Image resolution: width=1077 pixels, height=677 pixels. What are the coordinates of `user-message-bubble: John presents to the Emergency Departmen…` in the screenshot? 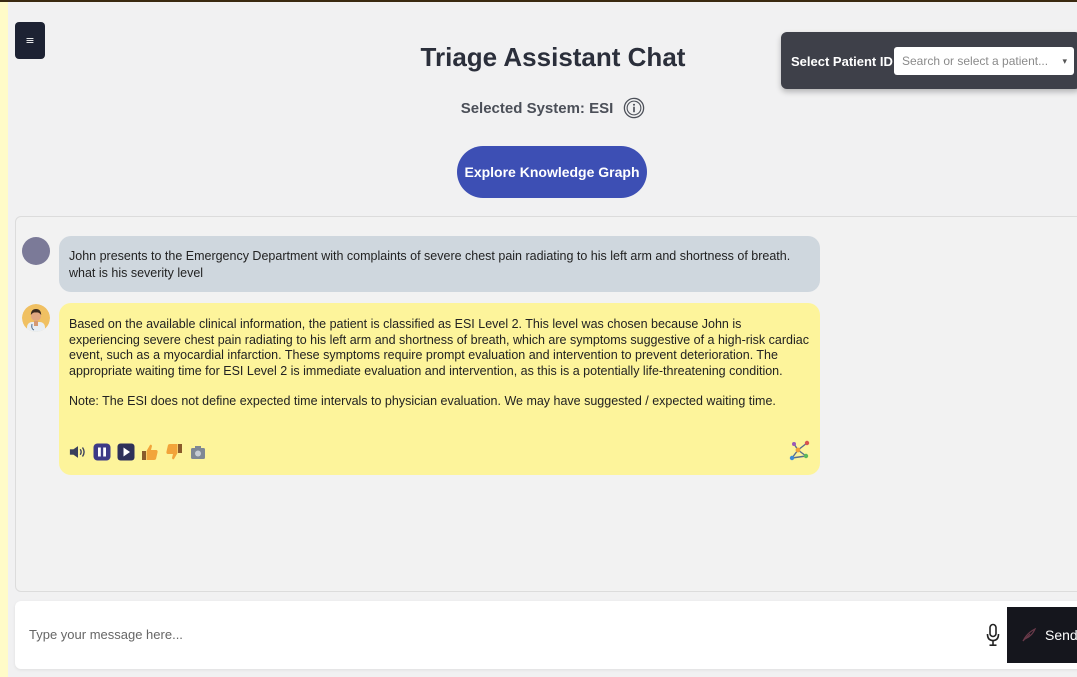 It's located at (439, 264).